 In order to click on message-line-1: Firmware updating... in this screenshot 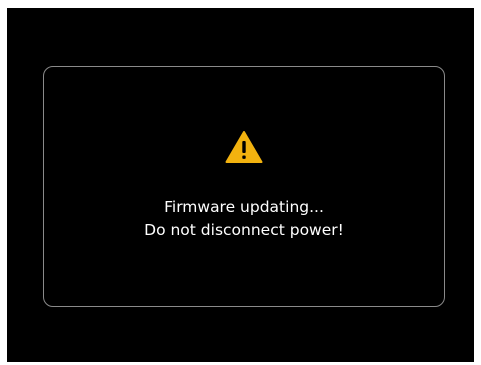, I will do `click(244, 207)`.